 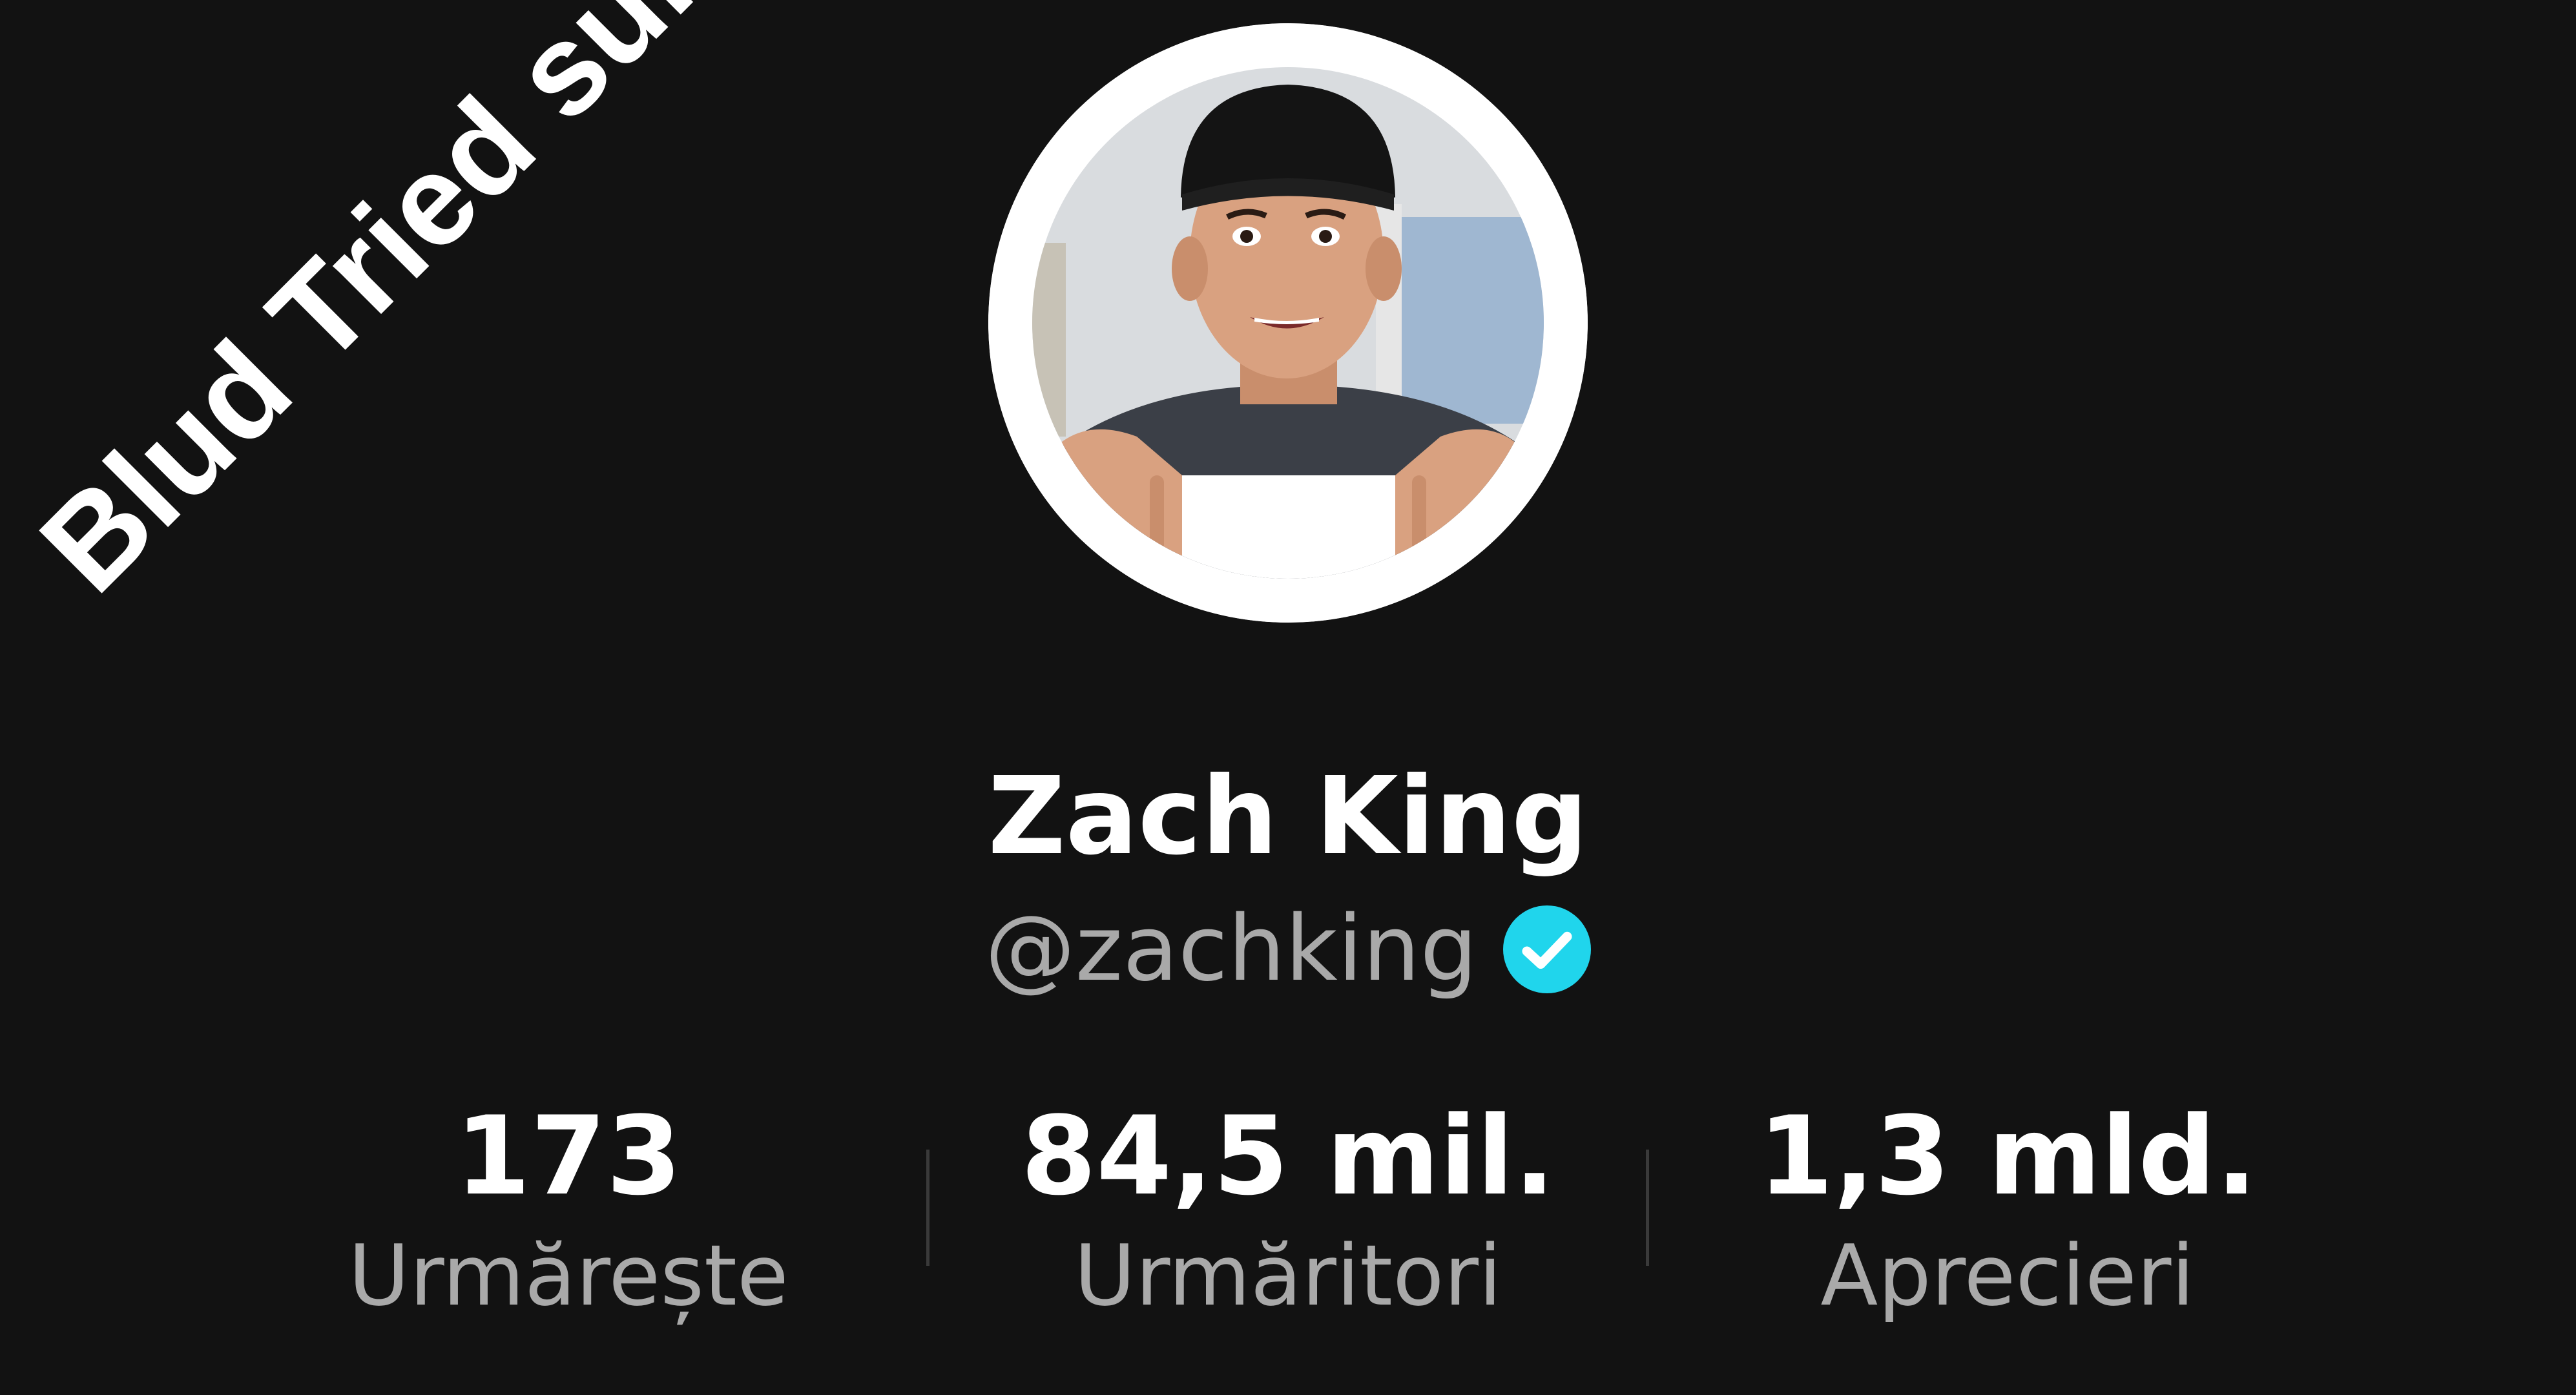 I want to click on stat-following: 173 Urmărește, so click(x=568, y=1210).